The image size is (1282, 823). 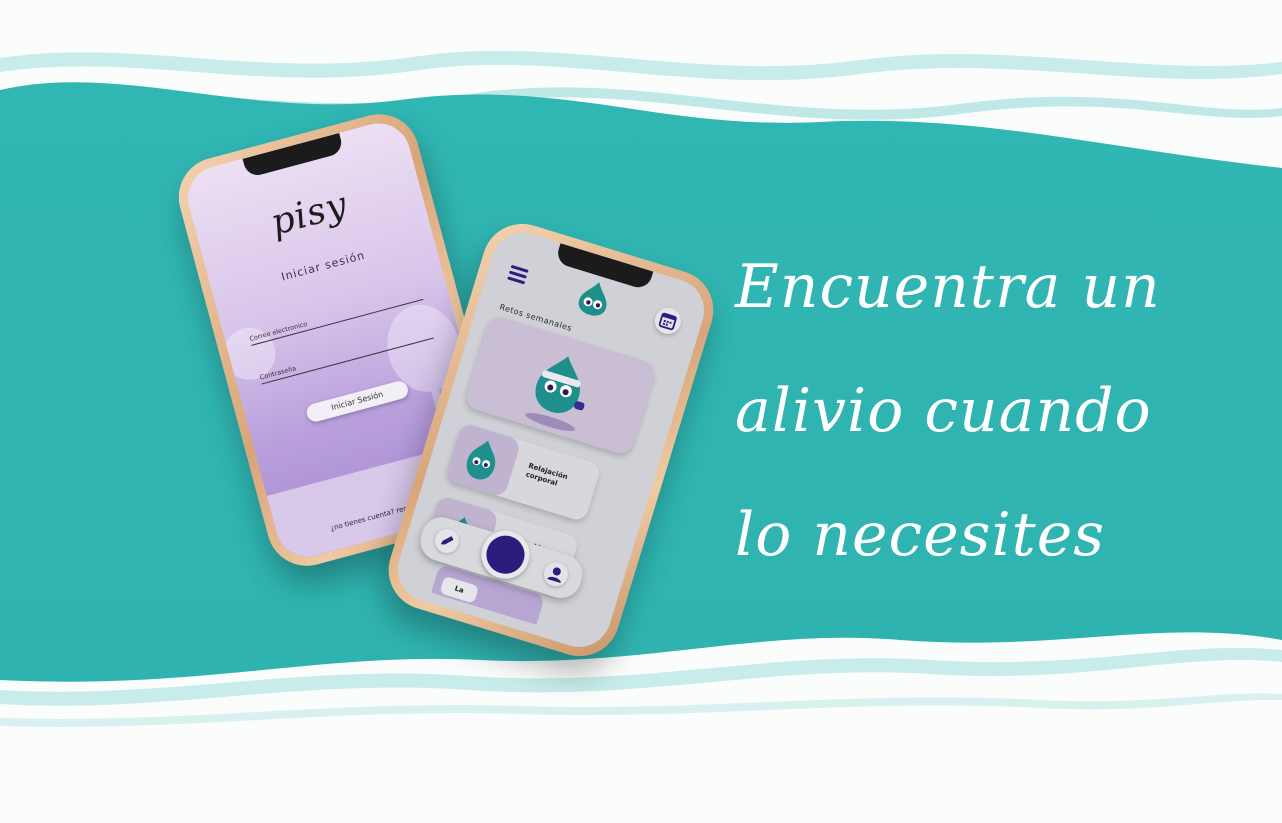 I want to click on profile-nav-button, so click(x=555, y=574).